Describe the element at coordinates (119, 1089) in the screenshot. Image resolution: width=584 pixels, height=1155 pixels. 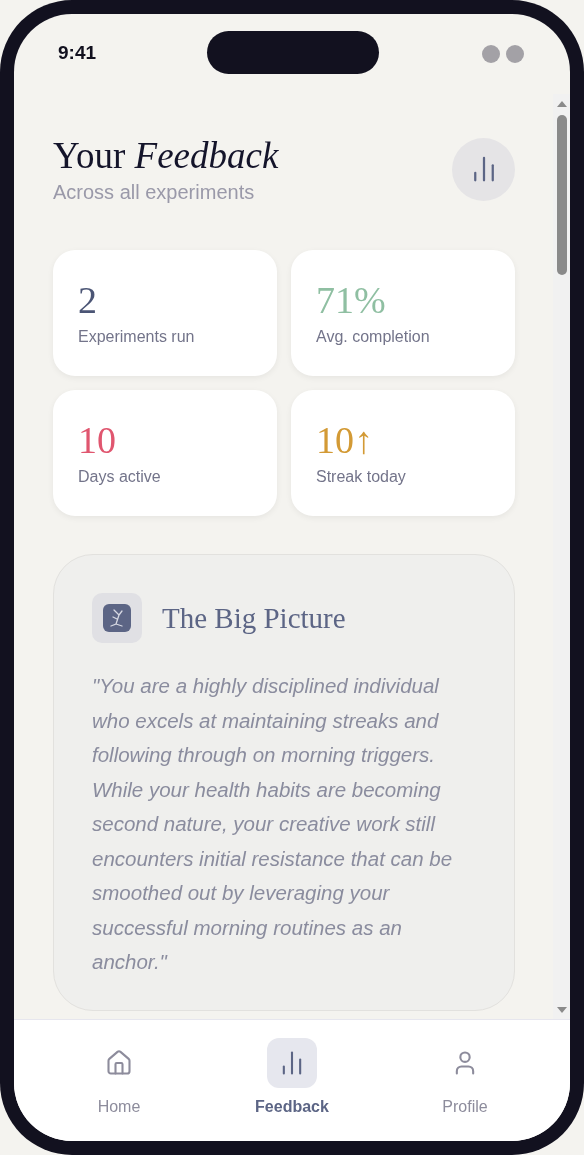
I see `nav-tab: Home` at that location.